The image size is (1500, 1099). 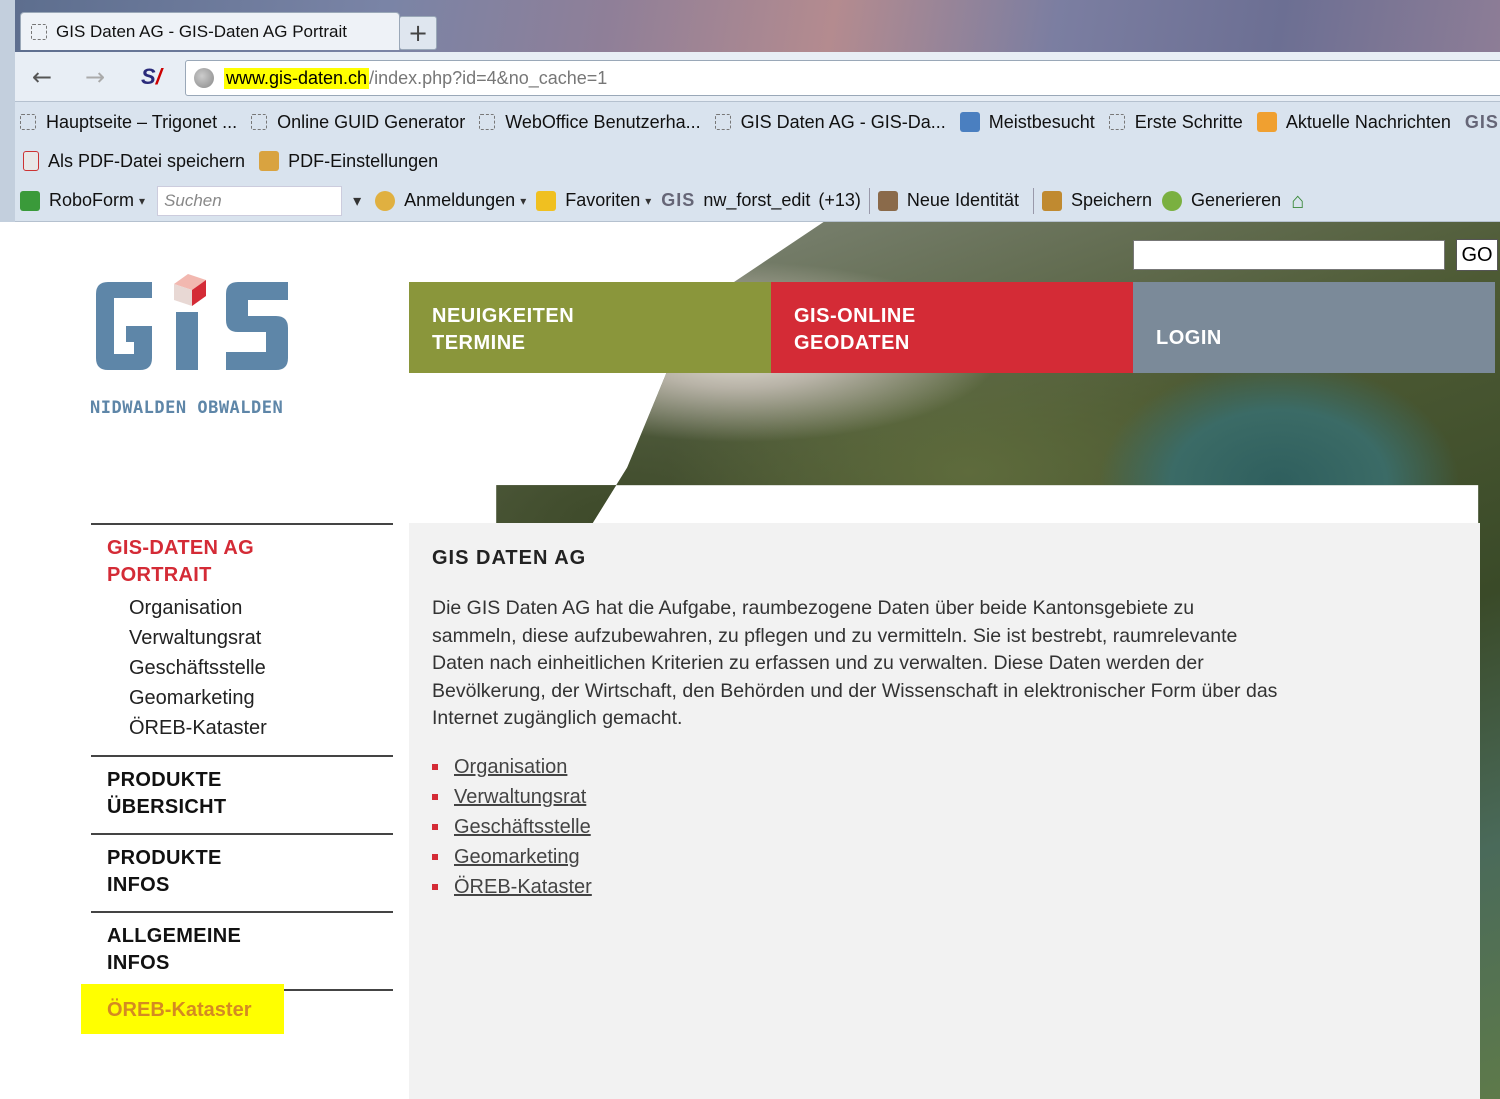 I want to click on more-count: (+13), so click(x=839, y=200).